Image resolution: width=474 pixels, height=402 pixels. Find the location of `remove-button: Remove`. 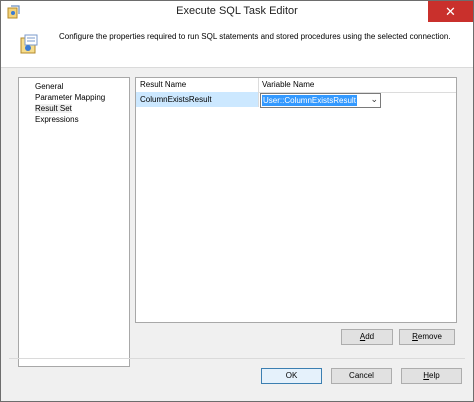

remove-button: Remove is located at coordinates (427, 337).